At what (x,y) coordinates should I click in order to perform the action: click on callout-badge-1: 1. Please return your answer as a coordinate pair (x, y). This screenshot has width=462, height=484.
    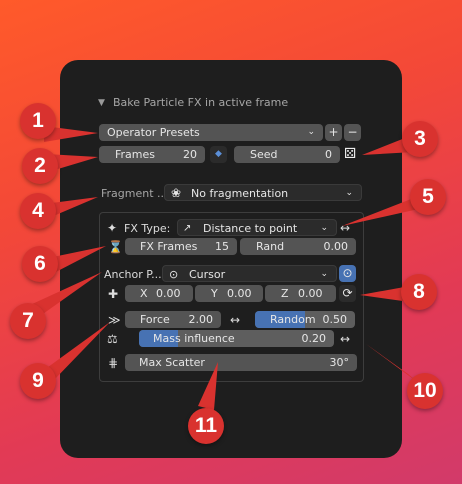
    Looking at the image, I should click on (38, 121).